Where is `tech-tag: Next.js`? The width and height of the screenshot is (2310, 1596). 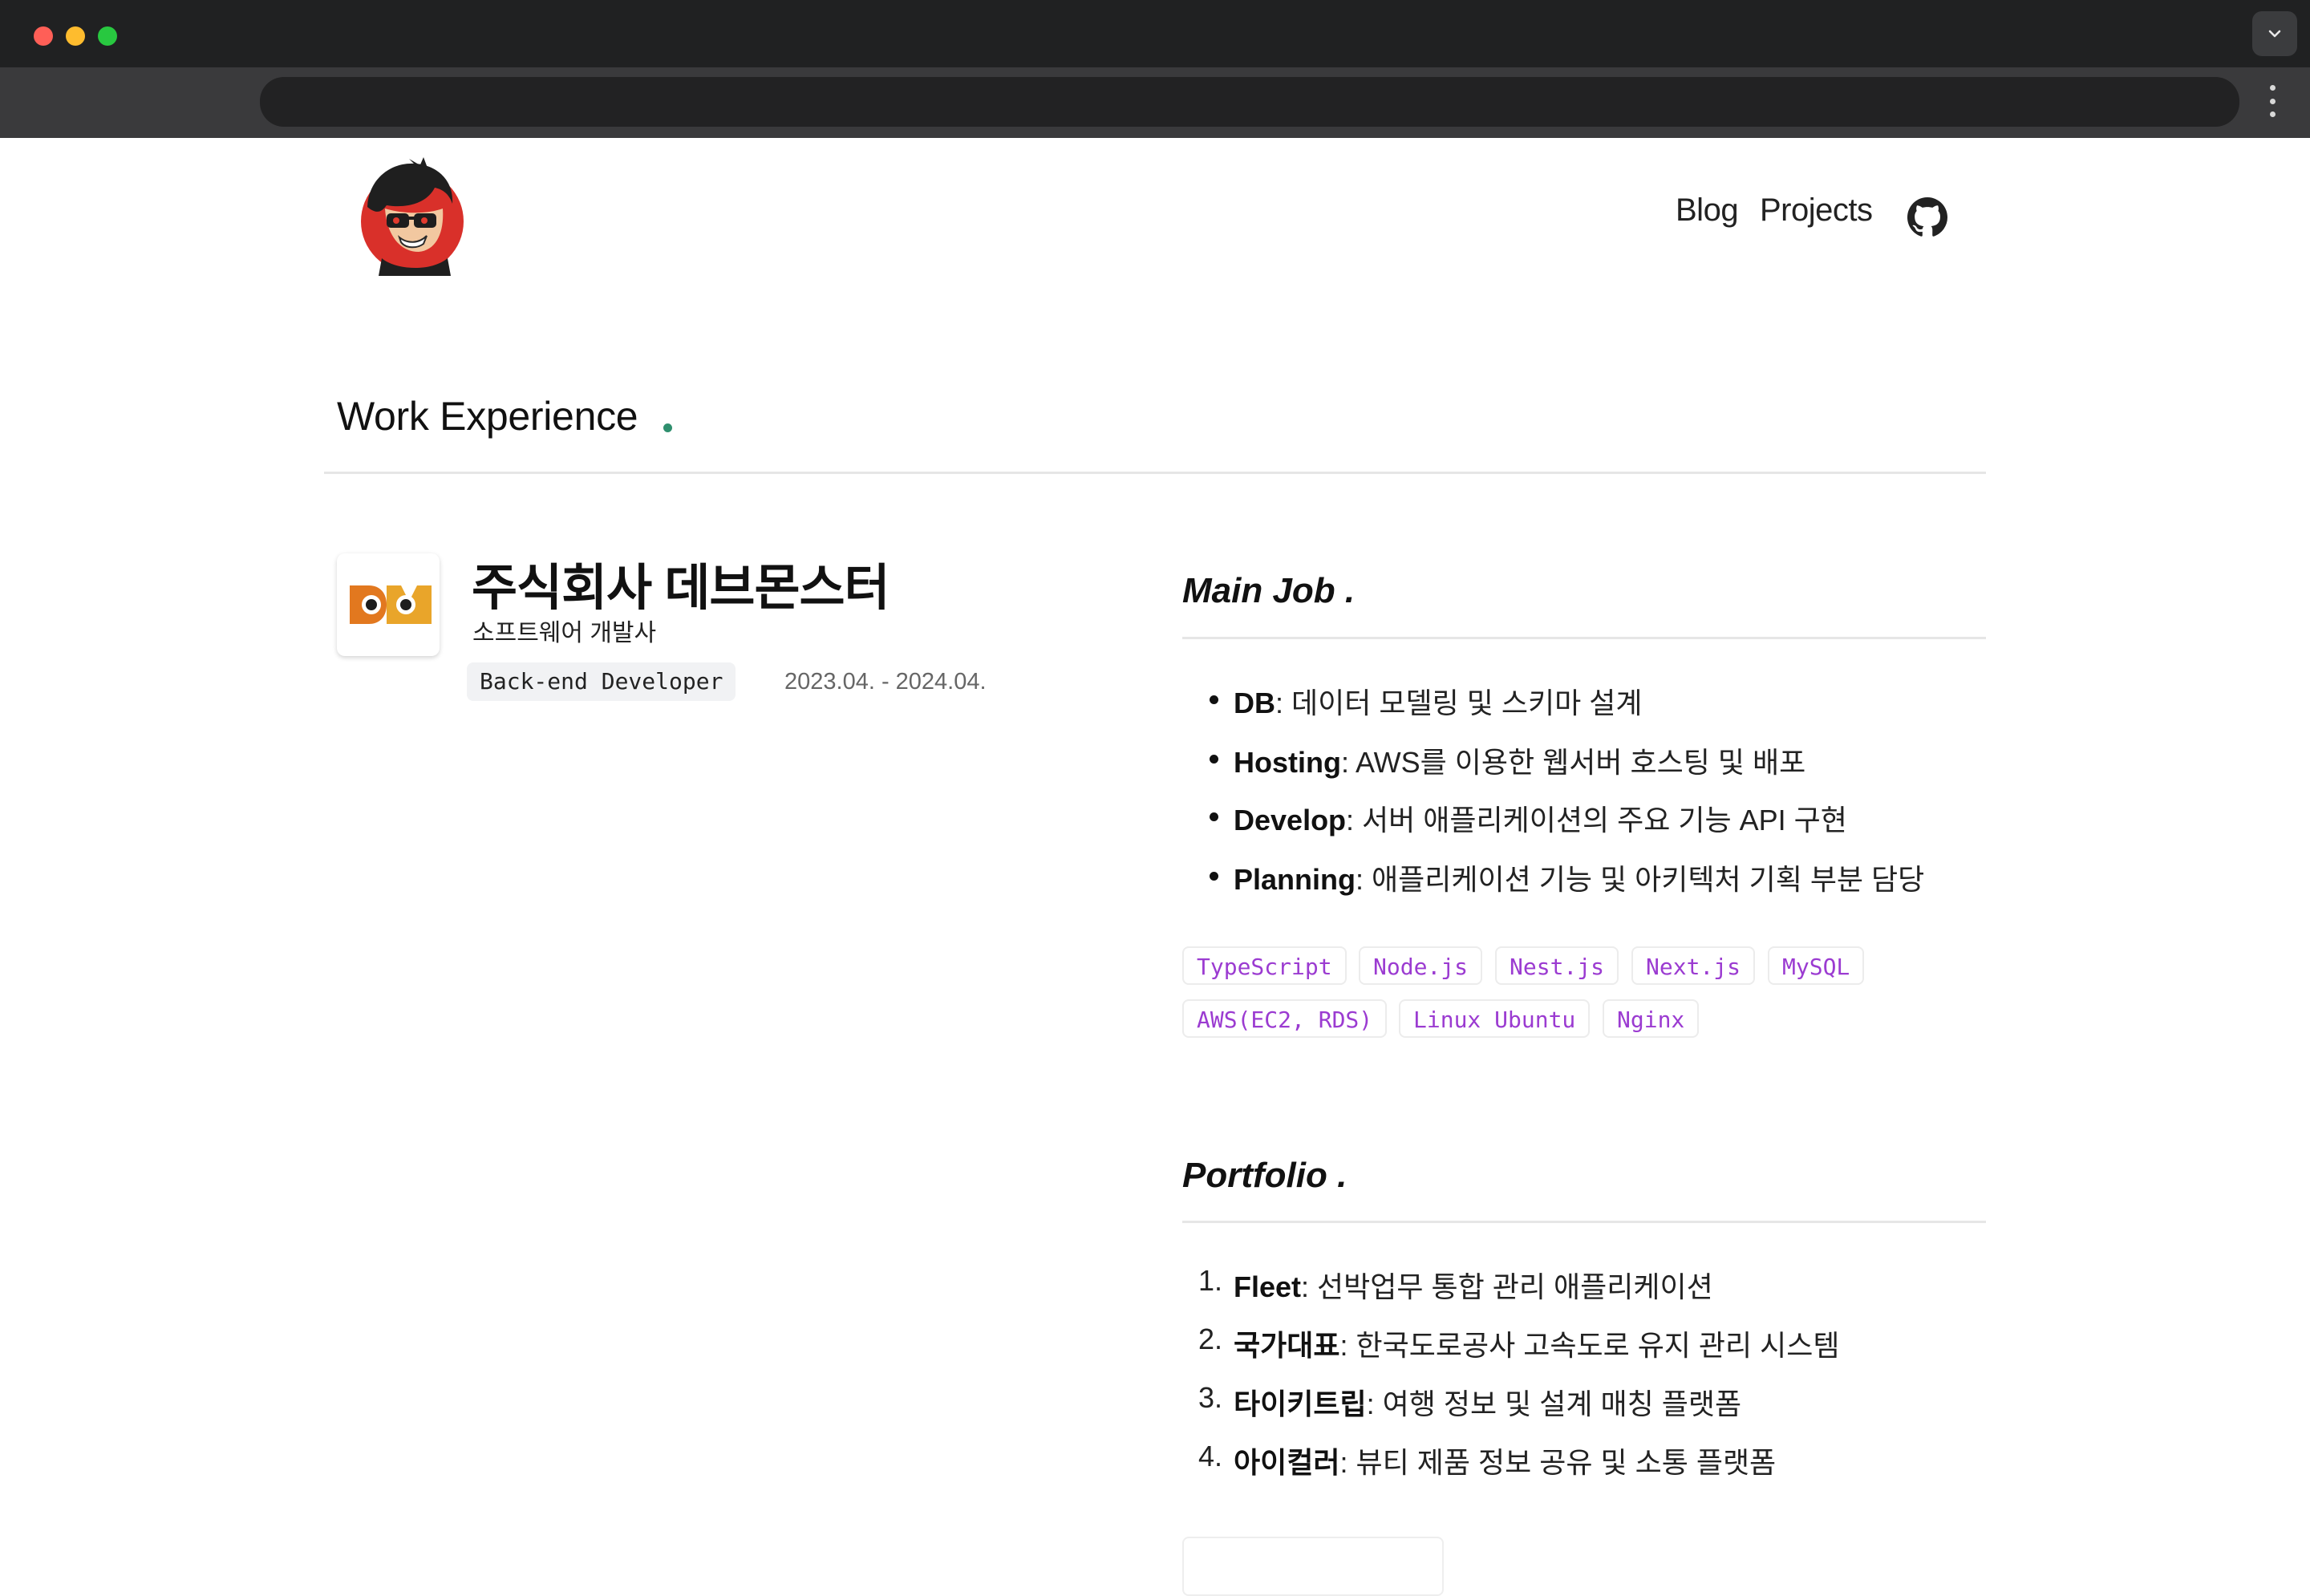 tech-tag: Next.js is located at coordinates (1693, 966).